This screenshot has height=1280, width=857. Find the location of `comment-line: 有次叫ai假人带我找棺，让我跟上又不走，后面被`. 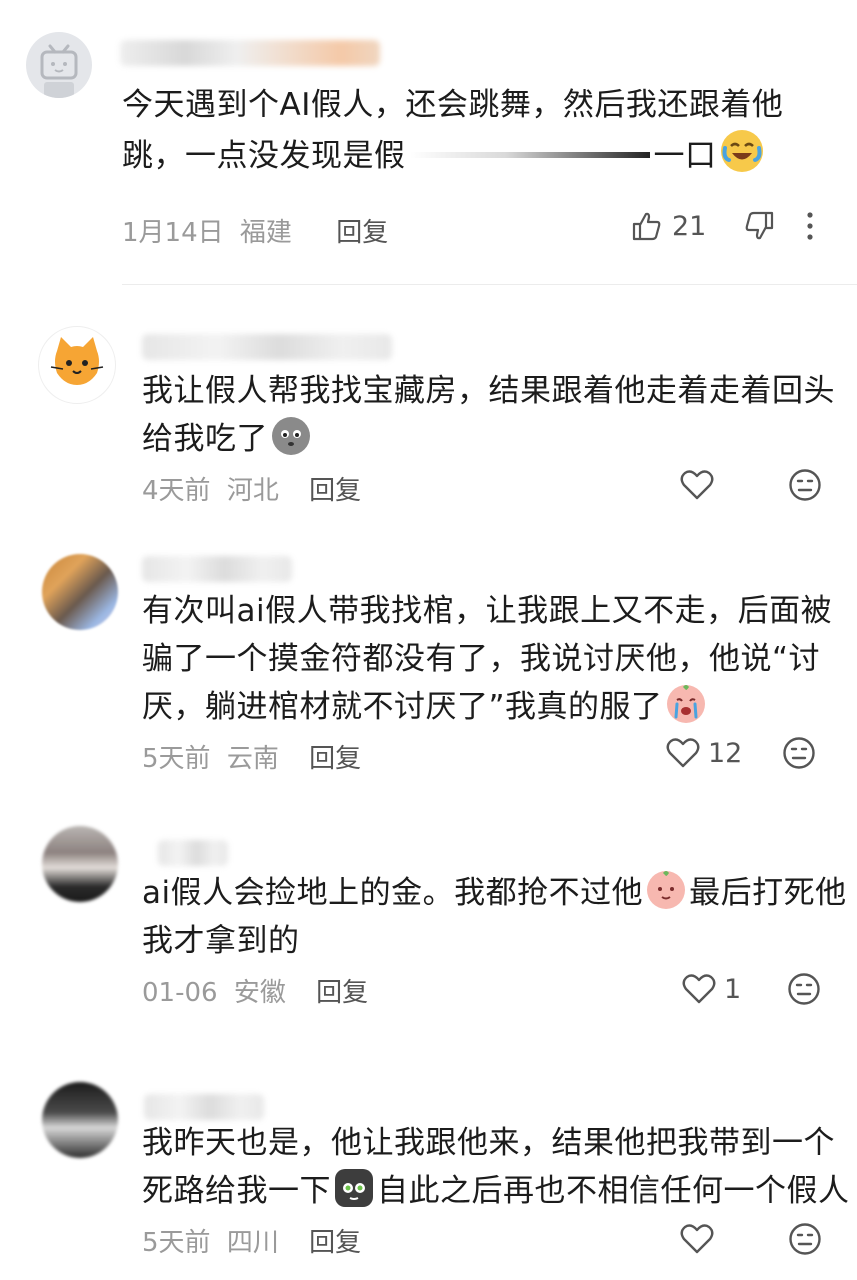

comment-line: 有次叫ai假人带我找棺，让我跟上又不走，后面被 is located at coordinates (487, 611).